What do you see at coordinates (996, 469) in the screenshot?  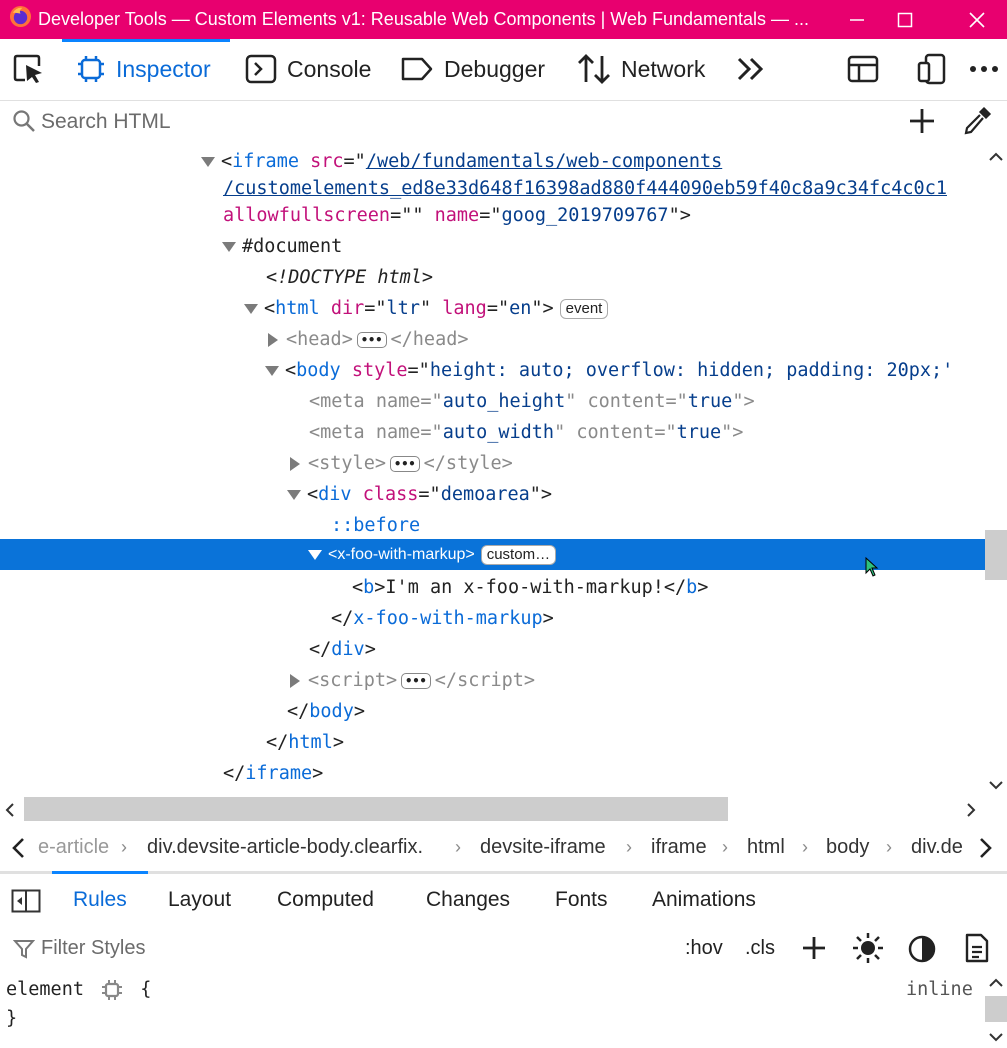 I see `markup-vertical-scrollbar` at bounding box center [996, 469].